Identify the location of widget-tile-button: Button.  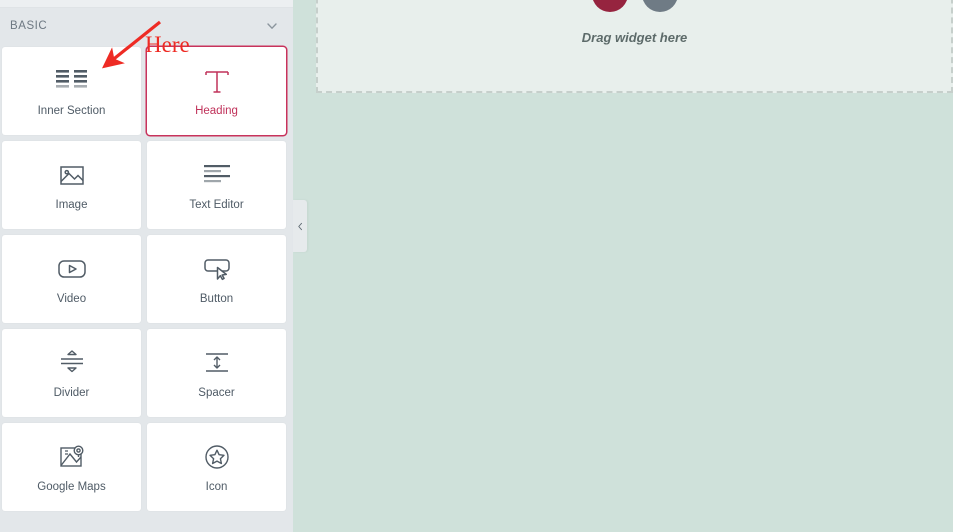
(216, 279).